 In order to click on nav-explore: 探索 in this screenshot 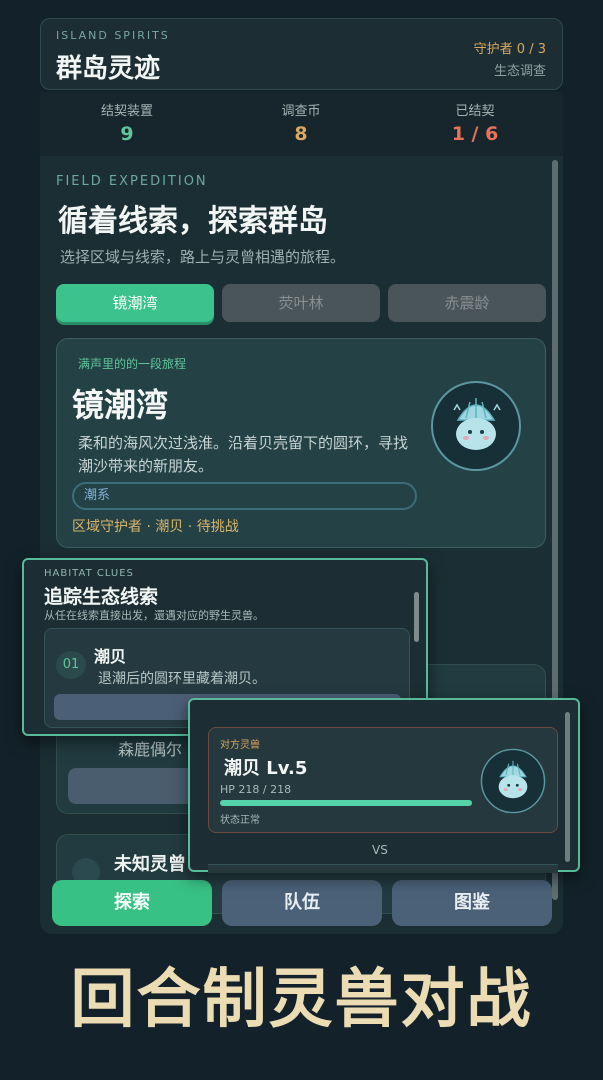, I will do `click(132, 903)`.